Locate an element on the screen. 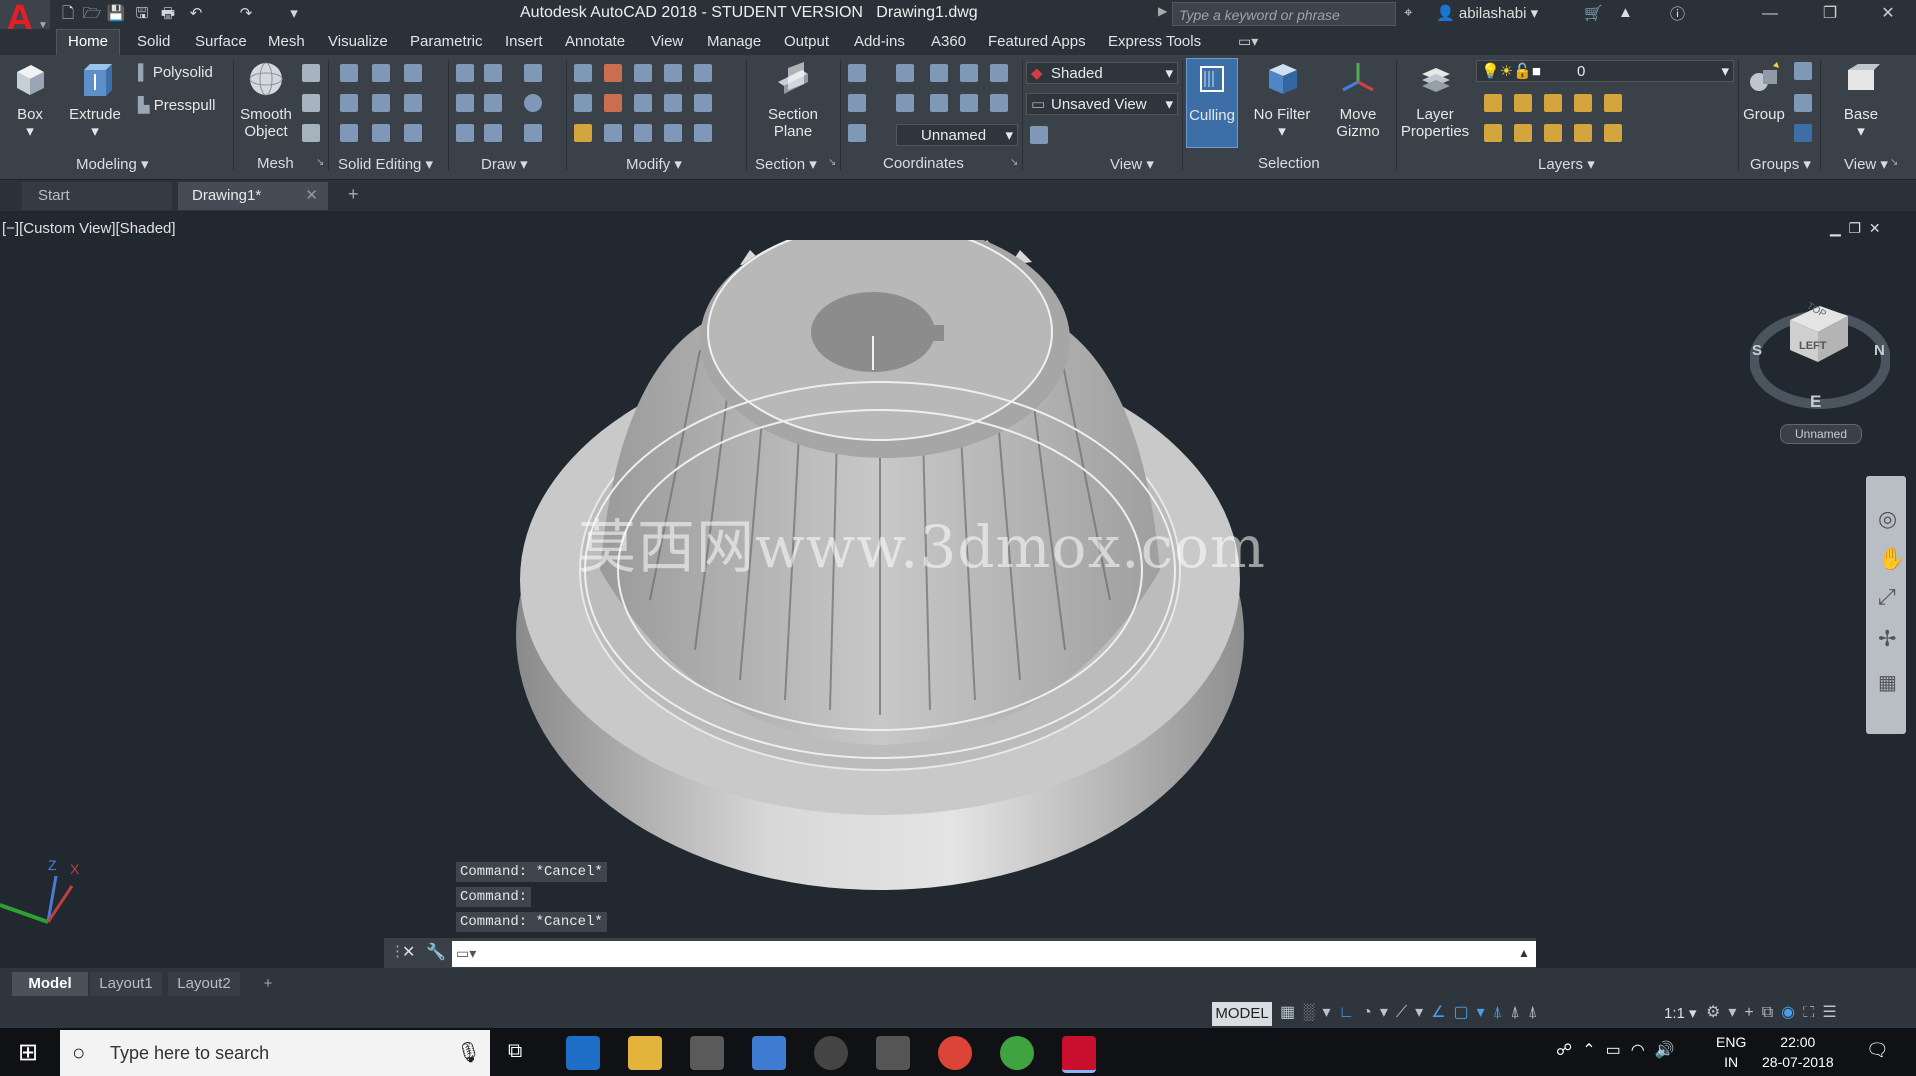 The image size is (1916, 1076). help-search-input: Type a keyword or phrase is located at coordinates (1284, 14).